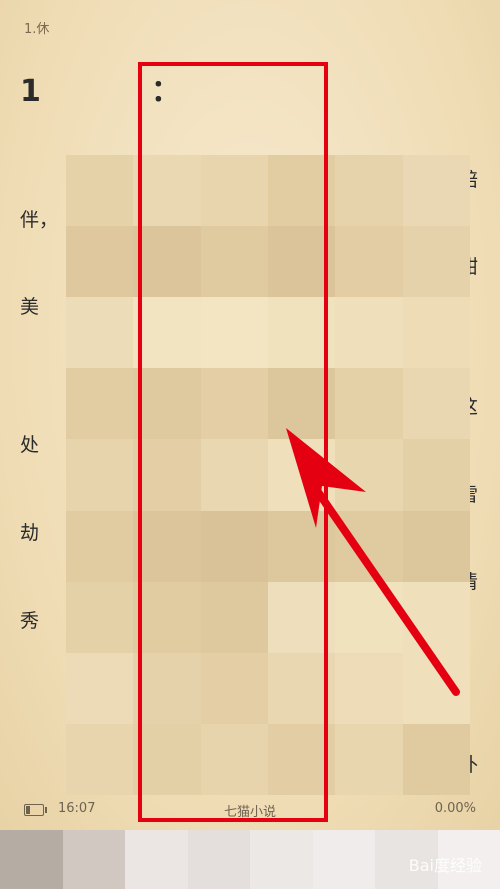  What do you see at coordinates (373, 562) in the screenshot?
I see `pointer-arrow-icon` at bounding box center [373, 562].